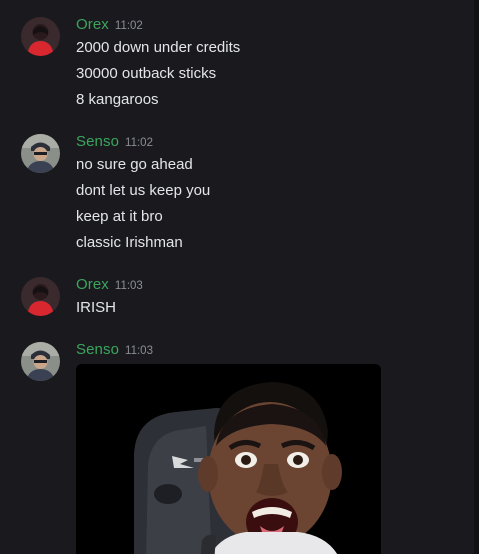 Image resolution: width=479 pixels, height=554 pixels. I want to click on message-text: keep at it bro, so click(119, 216).